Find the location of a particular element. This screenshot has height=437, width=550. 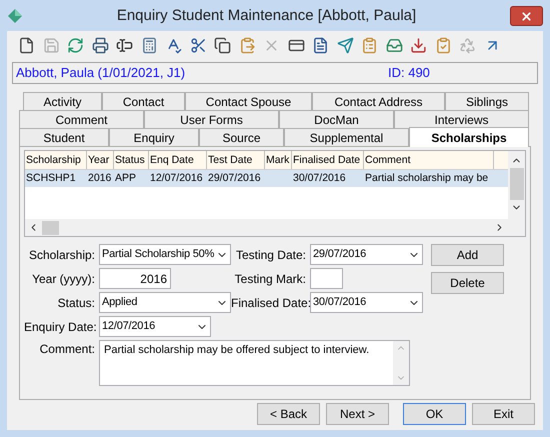

tab: DocMan is located at coordinates (336, 119).